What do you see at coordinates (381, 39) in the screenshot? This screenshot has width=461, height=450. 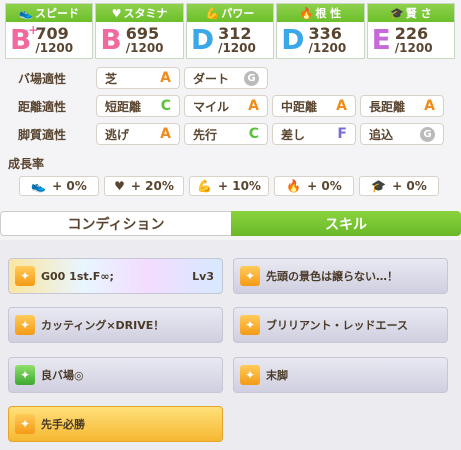 I see `stat-grade: E` at bounding box center [381, 39].